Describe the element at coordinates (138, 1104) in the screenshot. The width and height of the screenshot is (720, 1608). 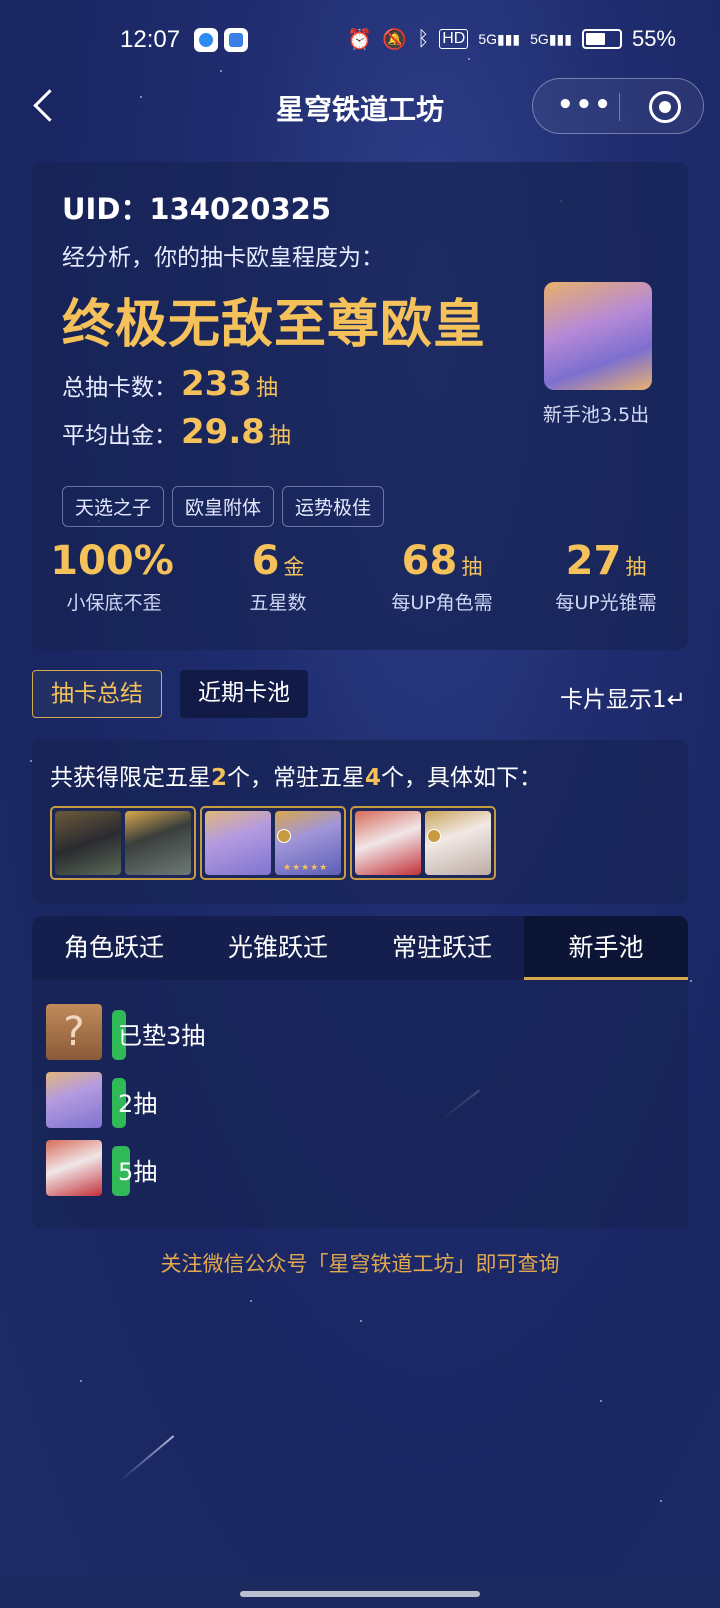
I see `pull-count: 2抽` at that location.